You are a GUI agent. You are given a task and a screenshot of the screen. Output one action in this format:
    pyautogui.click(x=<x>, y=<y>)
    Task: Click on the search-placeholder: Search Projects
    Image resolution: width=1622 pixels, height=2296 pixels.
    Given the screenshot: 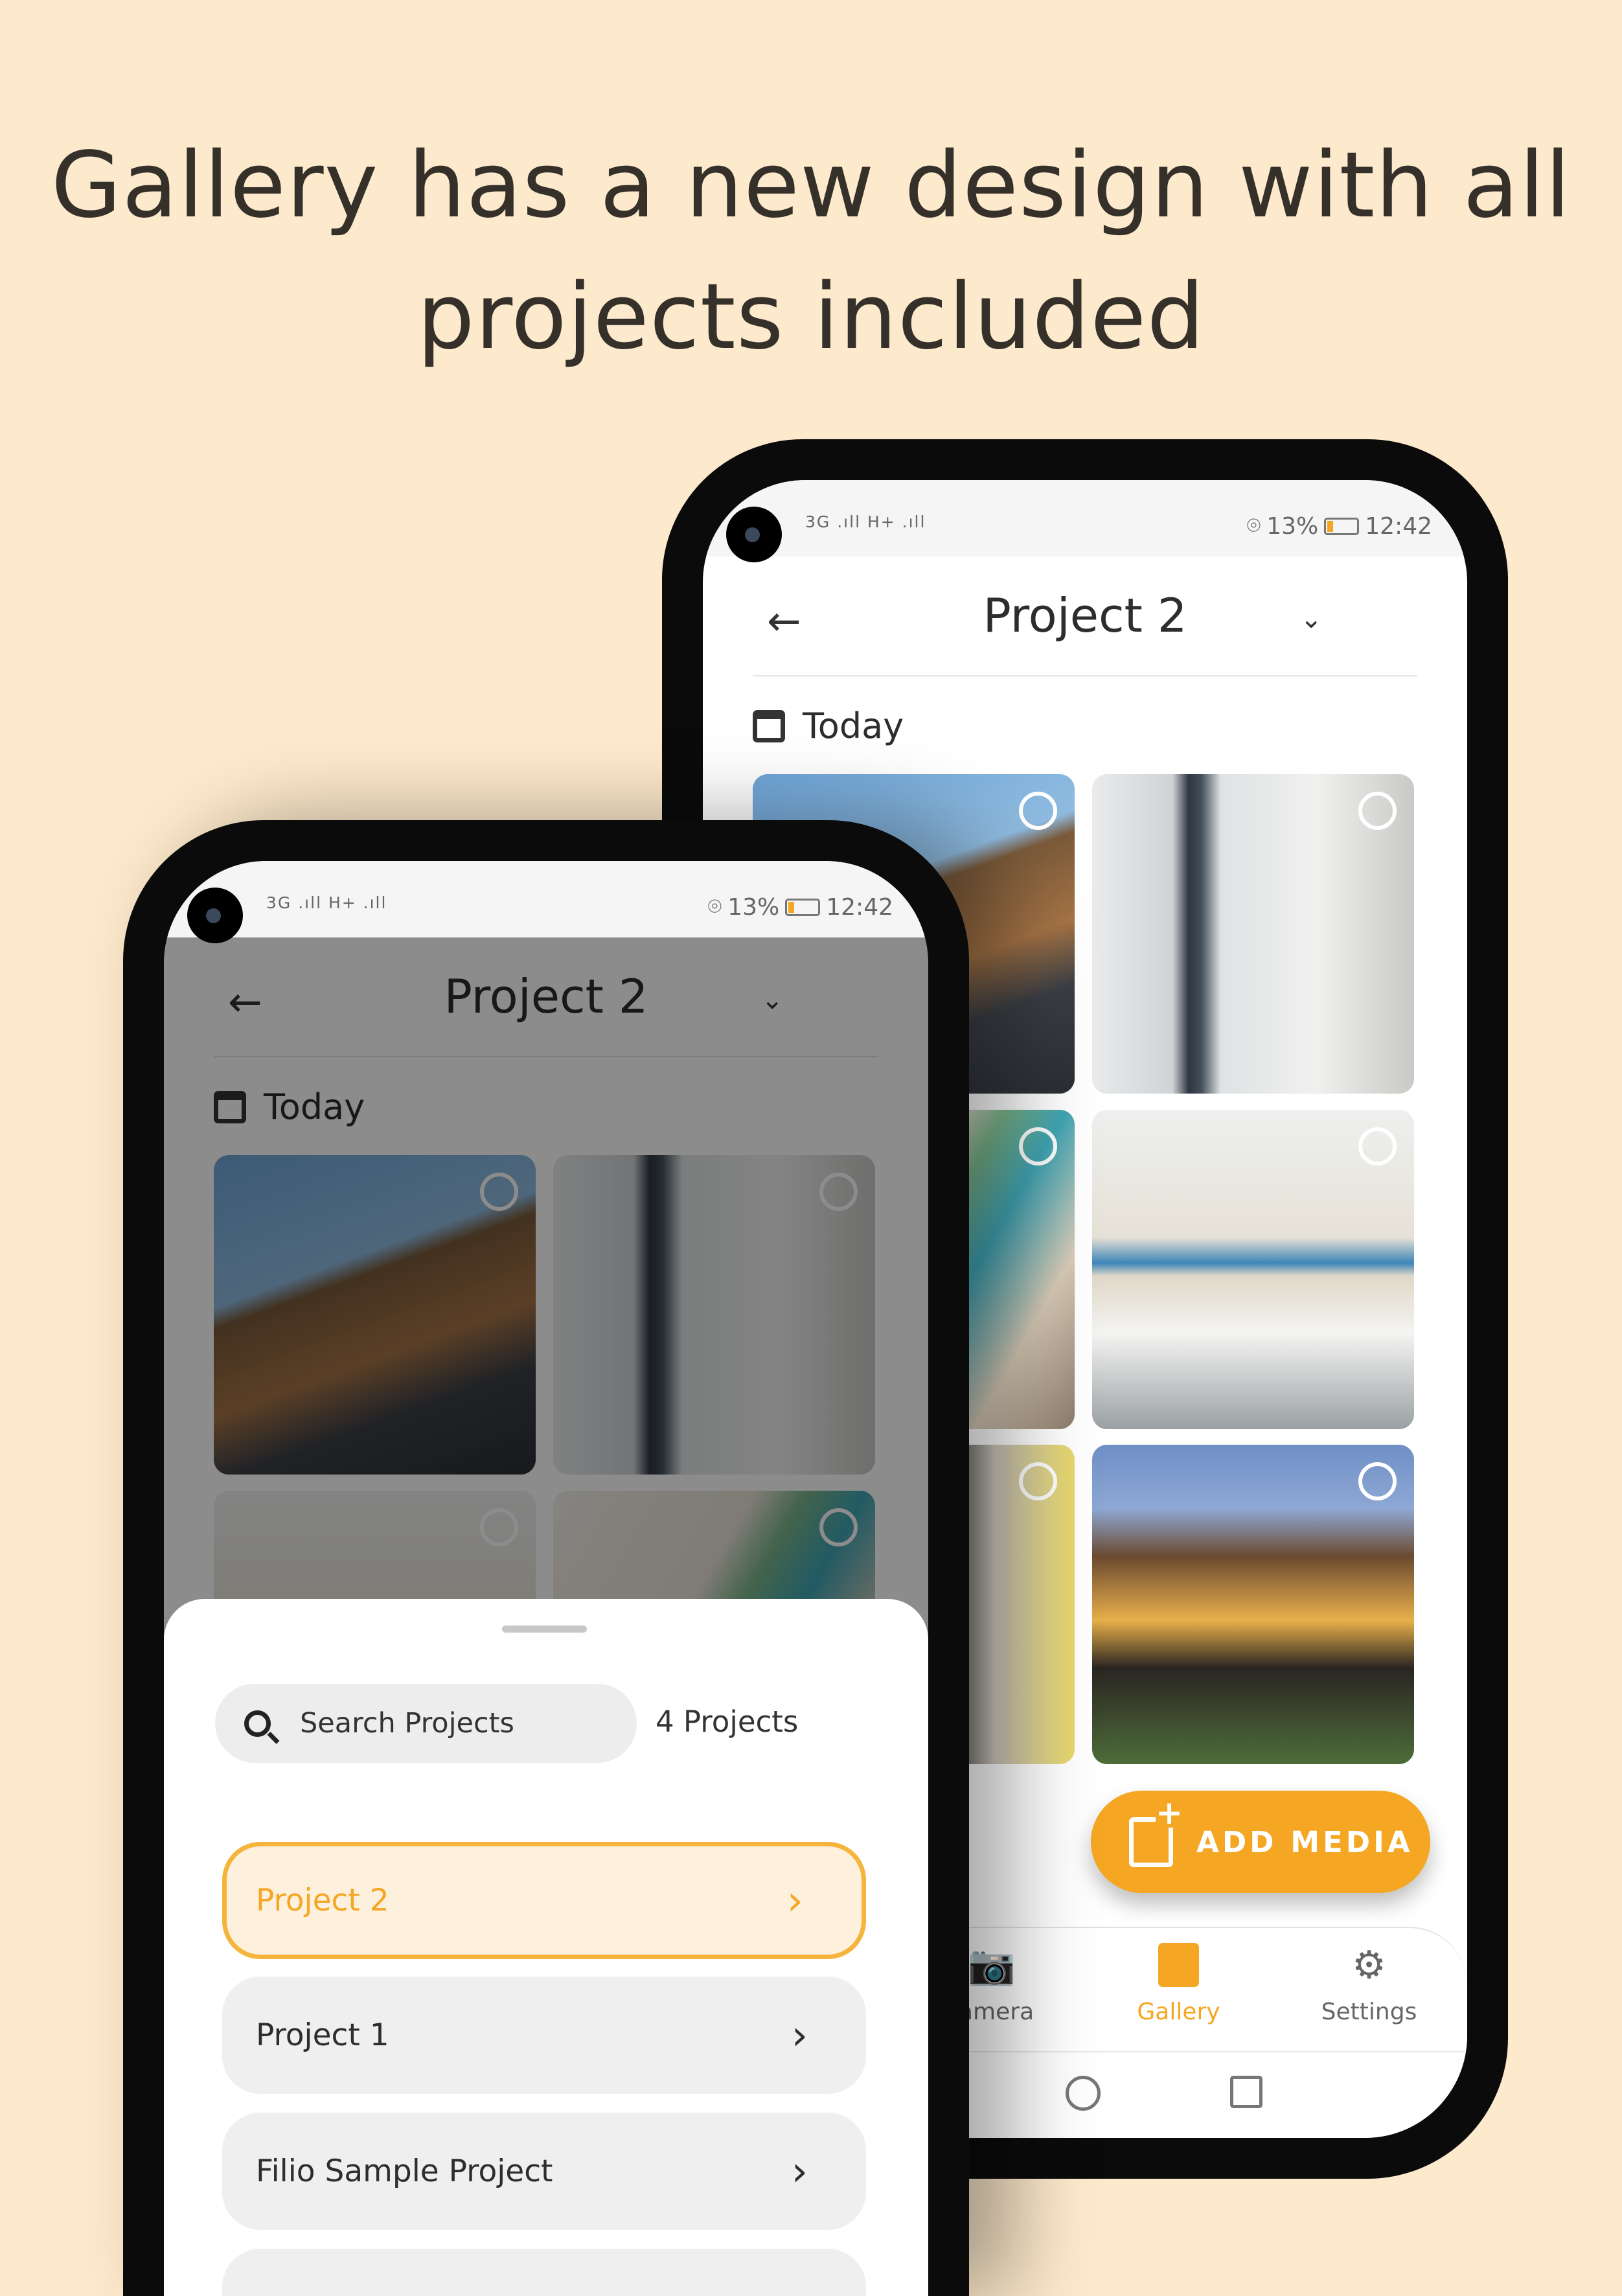 What is the action you would take?
    pyautogui.click(x=407, y=1723)
    